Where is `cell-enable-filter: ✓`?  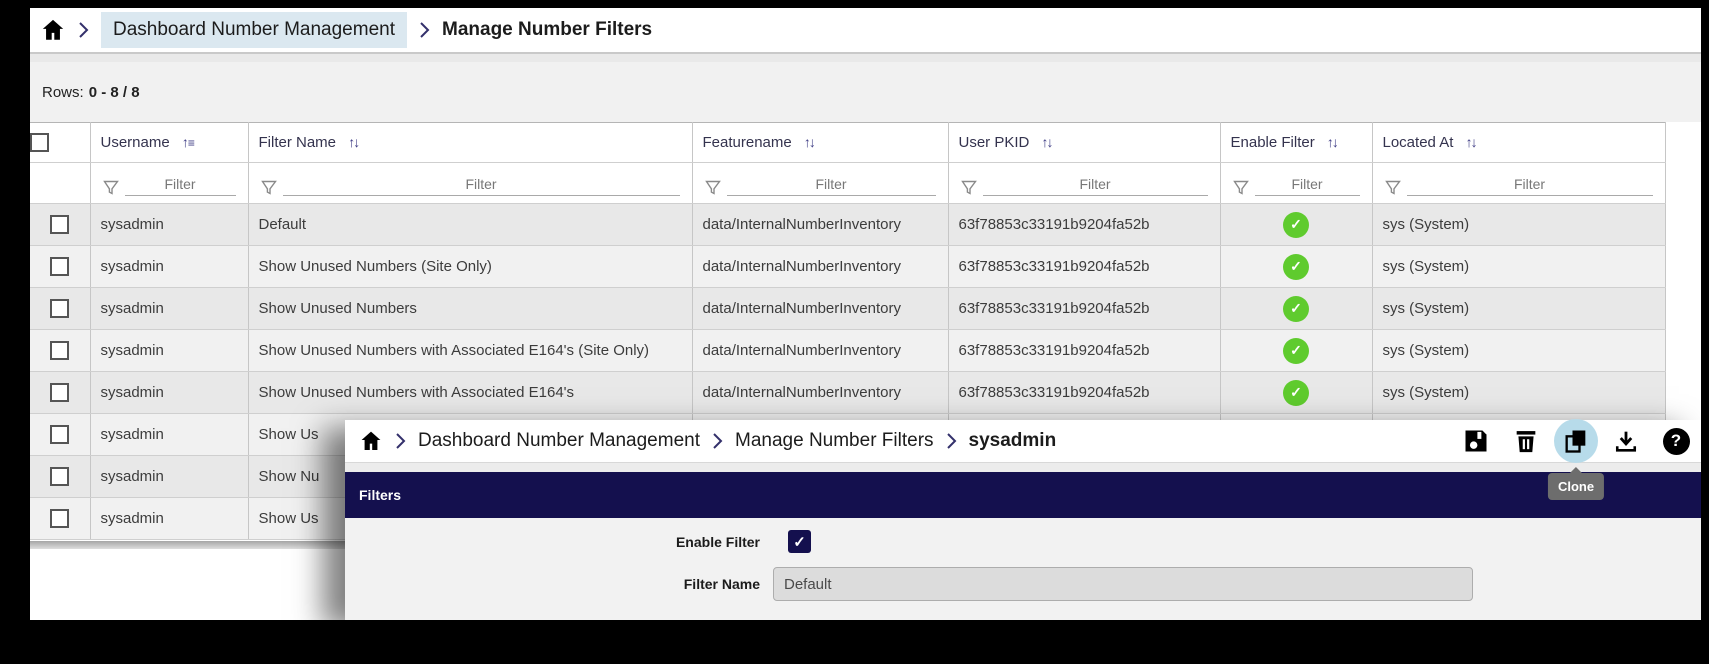
cell-enable-filter: ✓ is located at coordinates (1296, 392).